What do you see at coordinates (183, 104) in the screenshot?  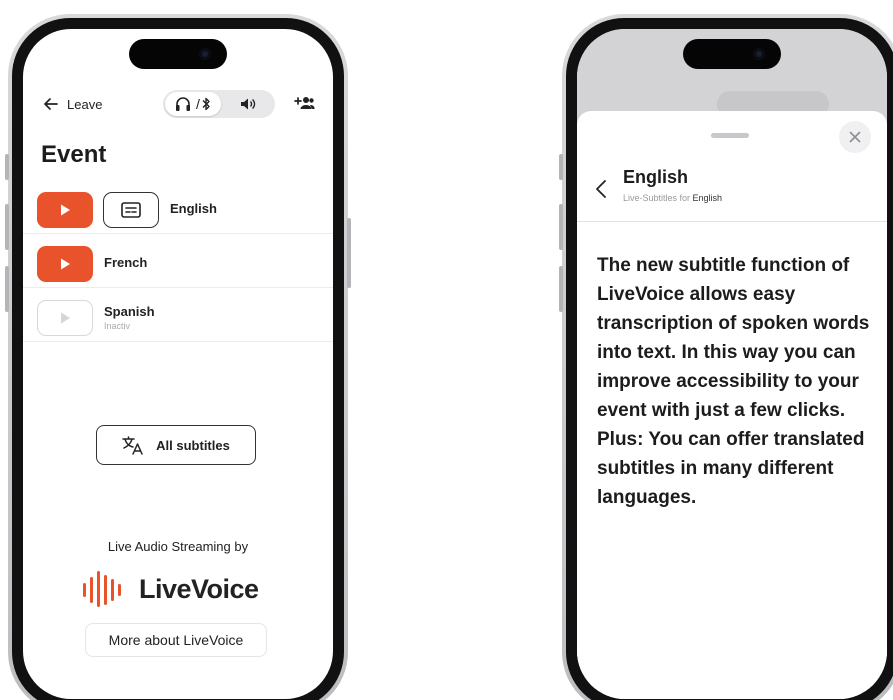 I see `headphones-icon` at bounding box center [183, 104].